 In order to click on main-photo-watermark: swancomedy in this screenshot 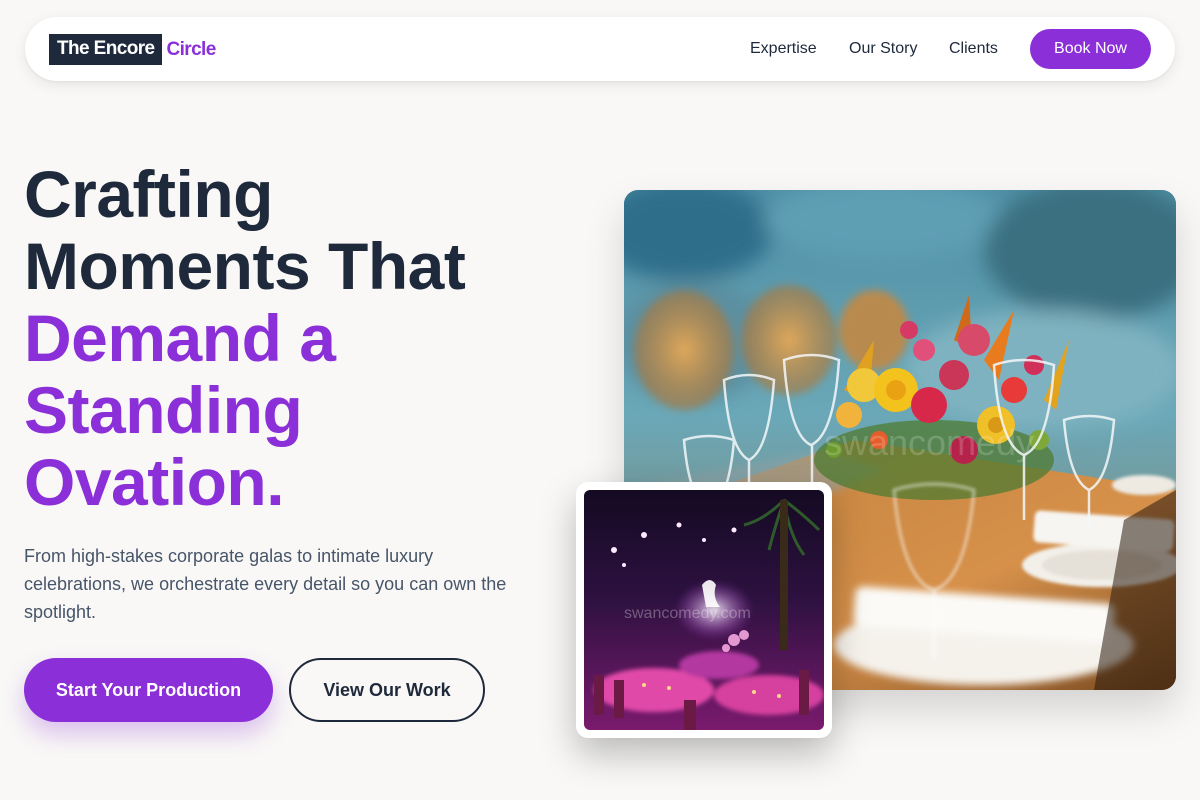, I will do `click(929, 442)`.